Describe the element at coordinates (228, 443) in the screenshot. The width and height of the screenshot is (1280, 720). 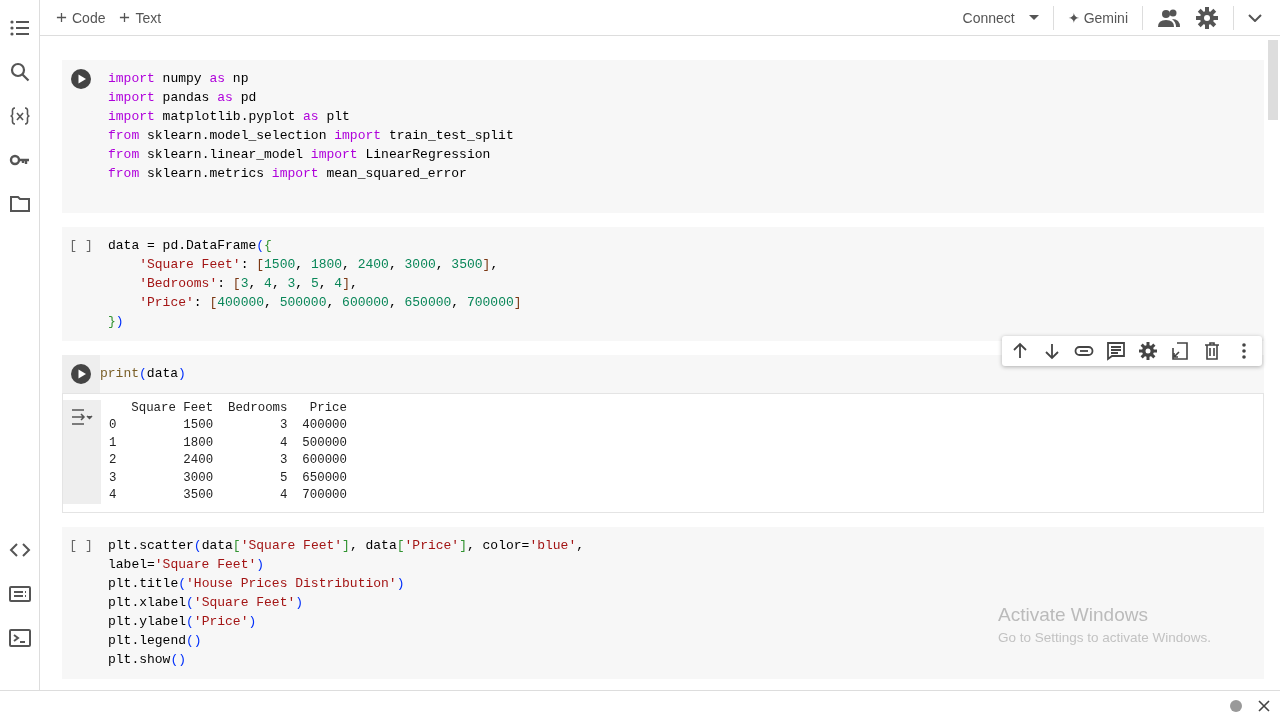
I see `output-line: 1 1800 4 500000` at that location.